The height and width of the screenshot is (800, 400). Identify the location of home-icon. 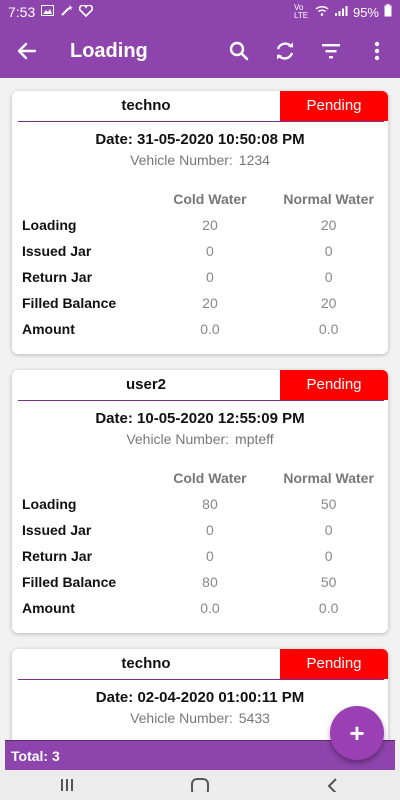
(199, 785).